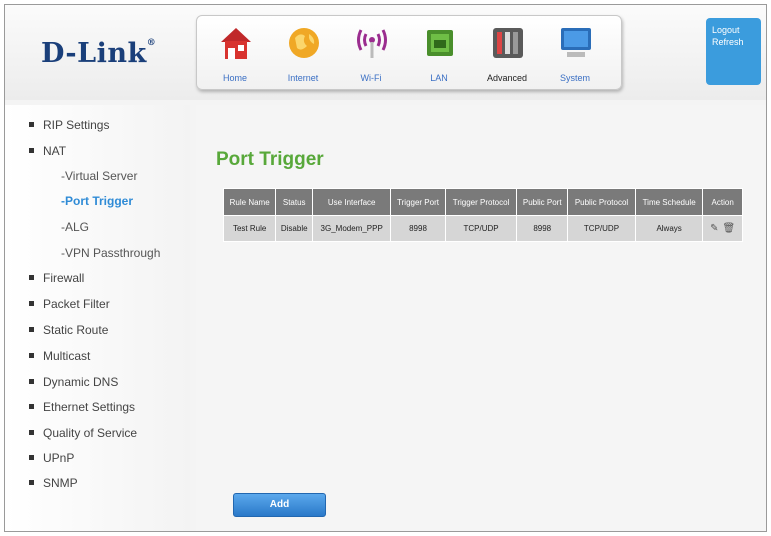  What do you see at coordinates (76, 330) in the screenshot?
I see `sidebar-item-label: Static Route` at bounding box center [76, 330].